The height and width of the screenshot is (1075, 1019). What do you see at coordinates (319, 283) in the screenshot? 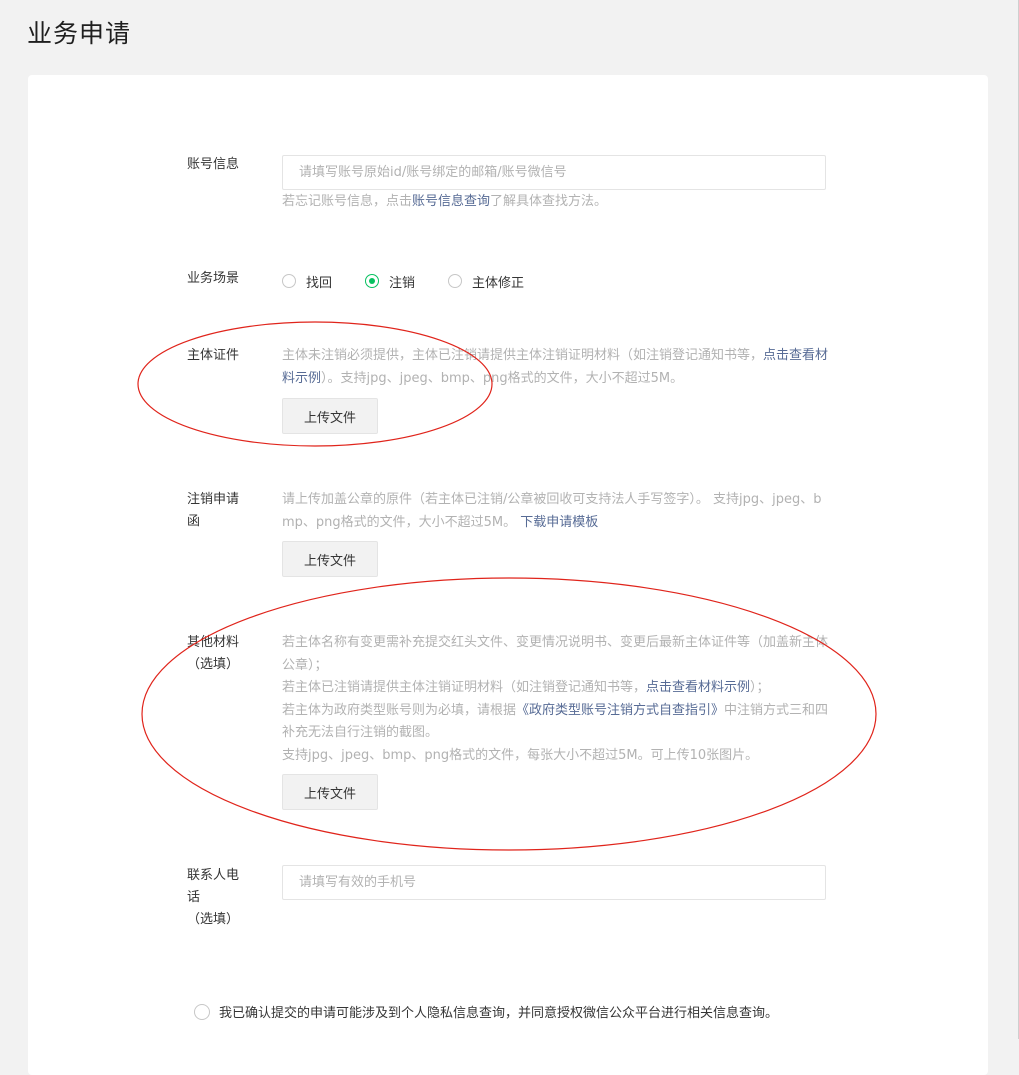
I see `radio-retrieve-label: 找回` at bounding box center [319, 283].